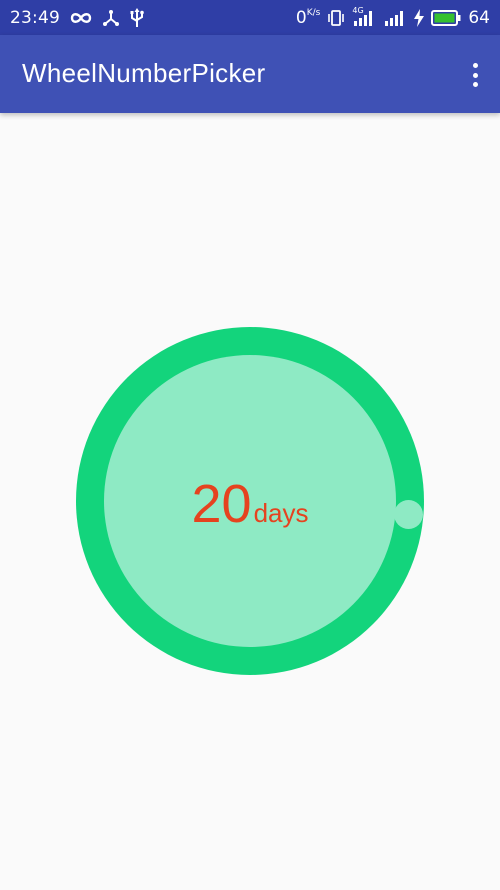  I want to click on battery-level: 64, so click(479, 17).